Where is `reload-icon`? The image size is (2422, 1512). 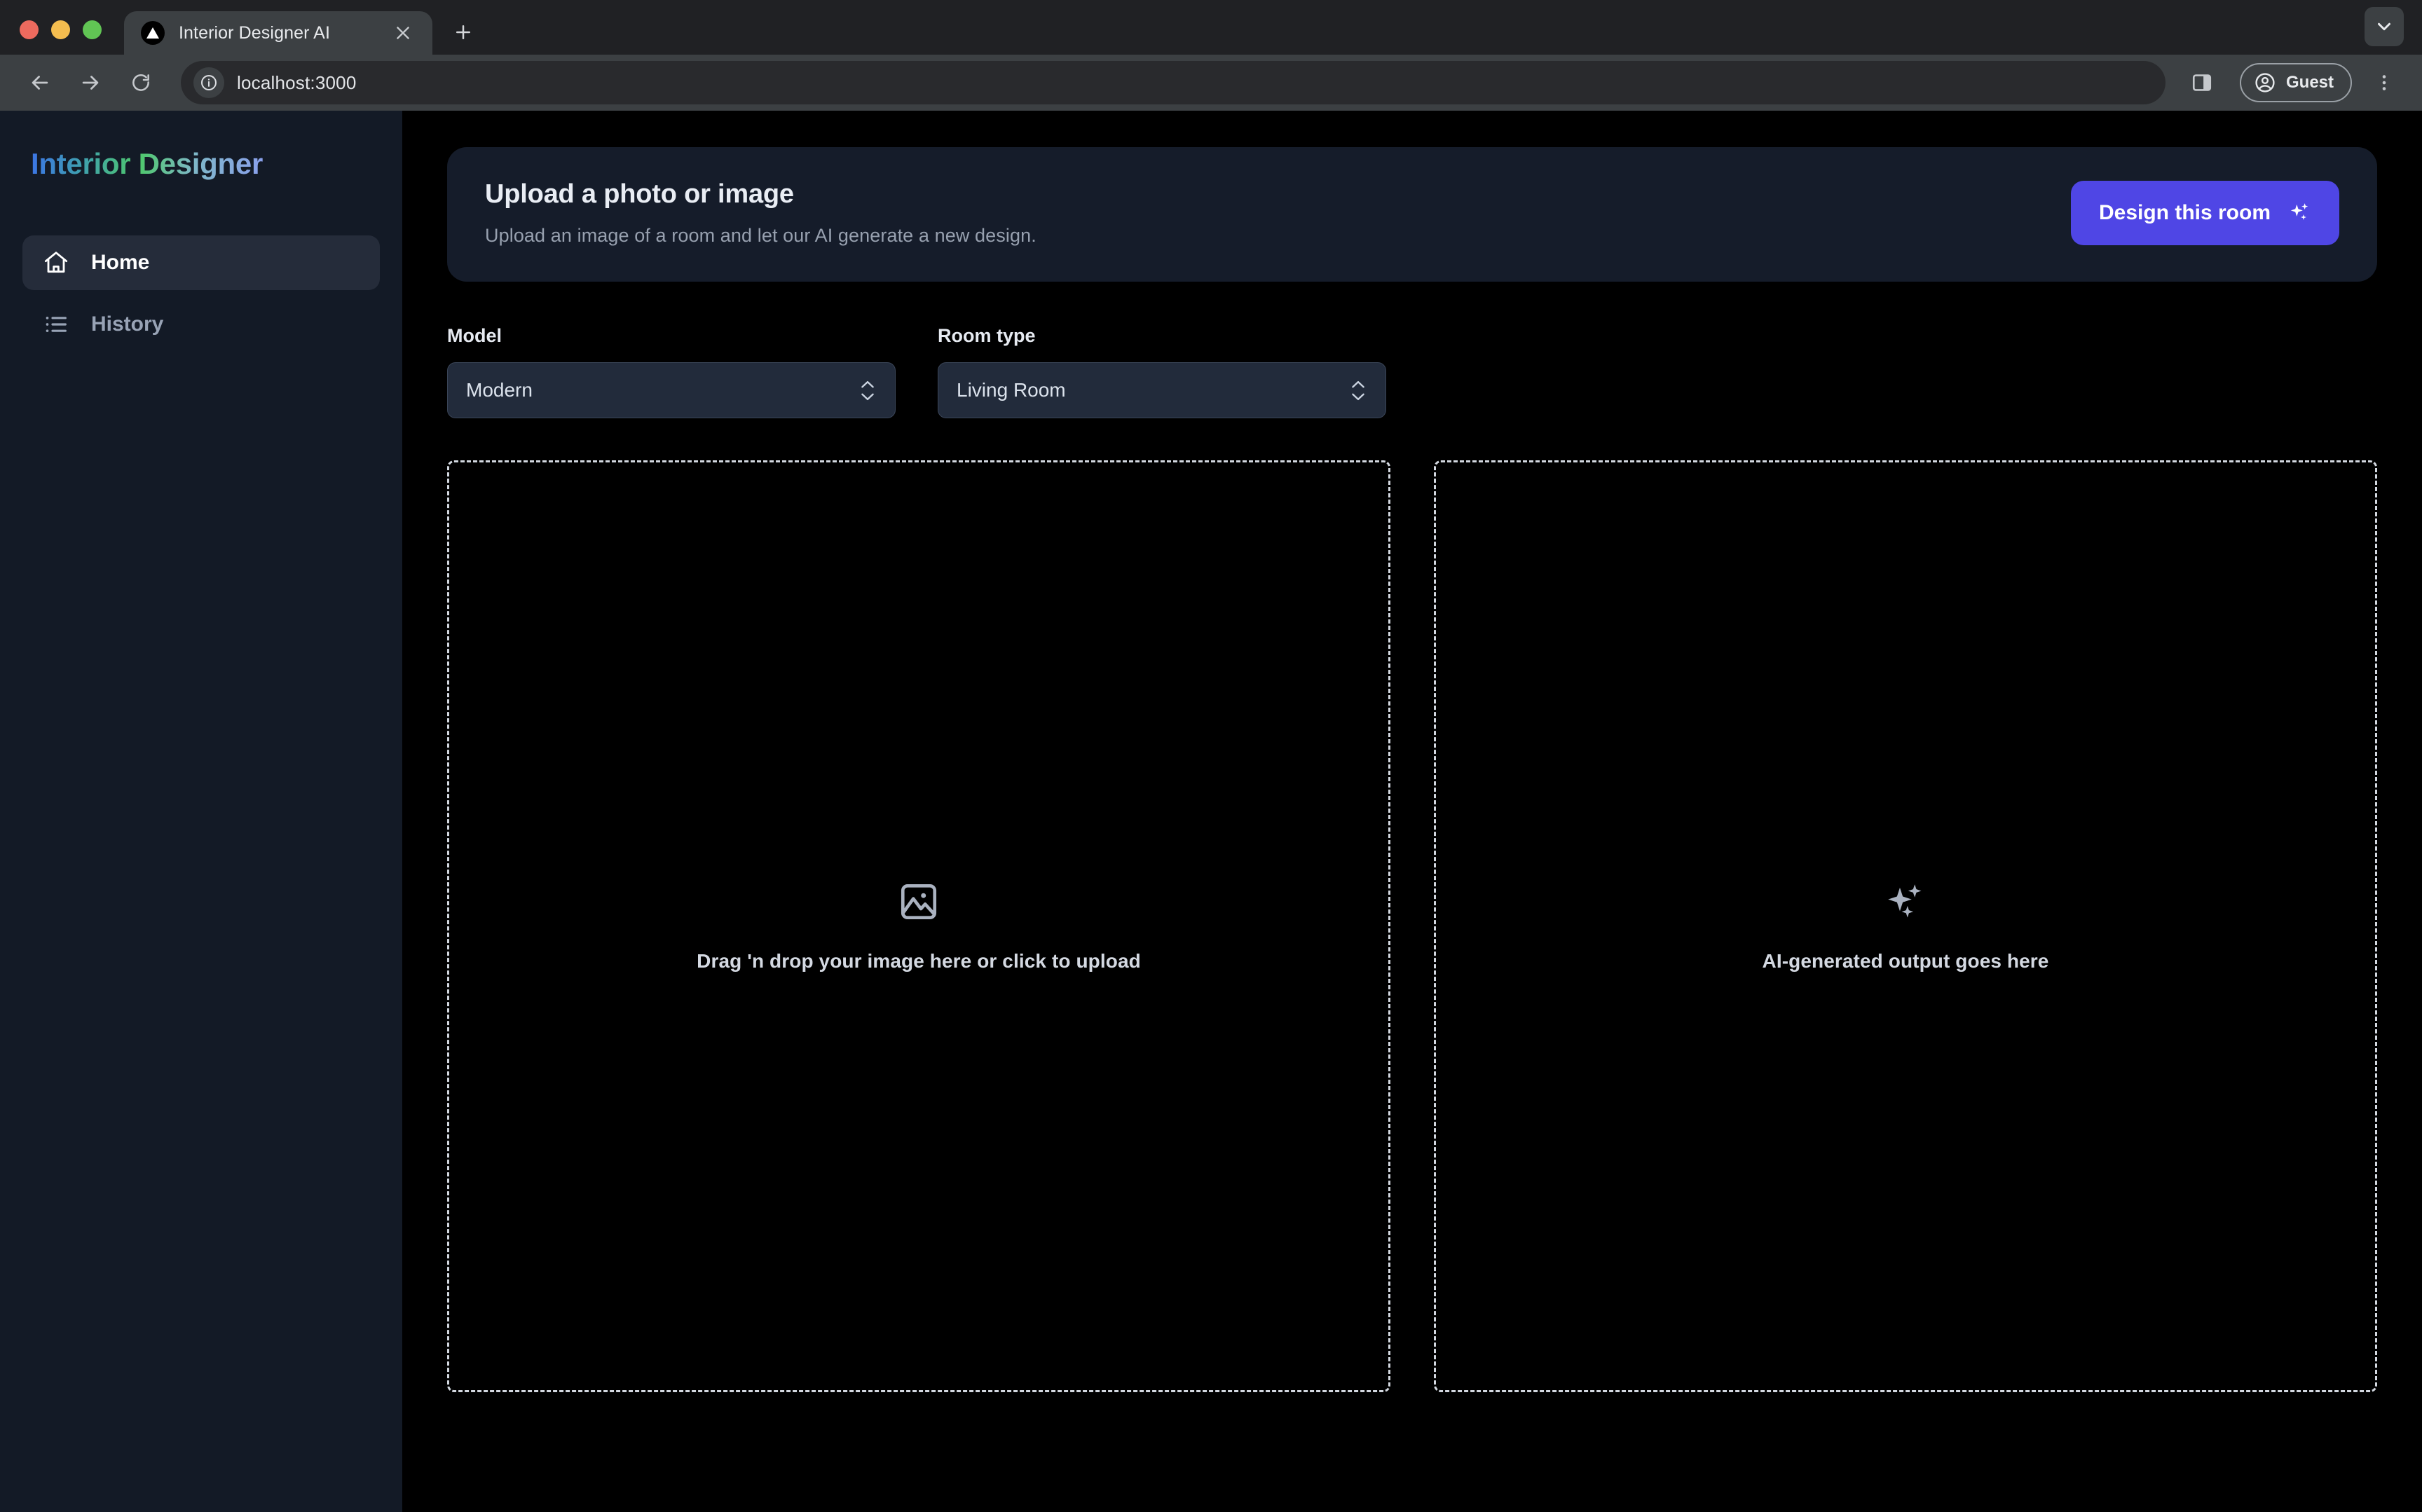
reload-icon is located at coordinates (141, 82).